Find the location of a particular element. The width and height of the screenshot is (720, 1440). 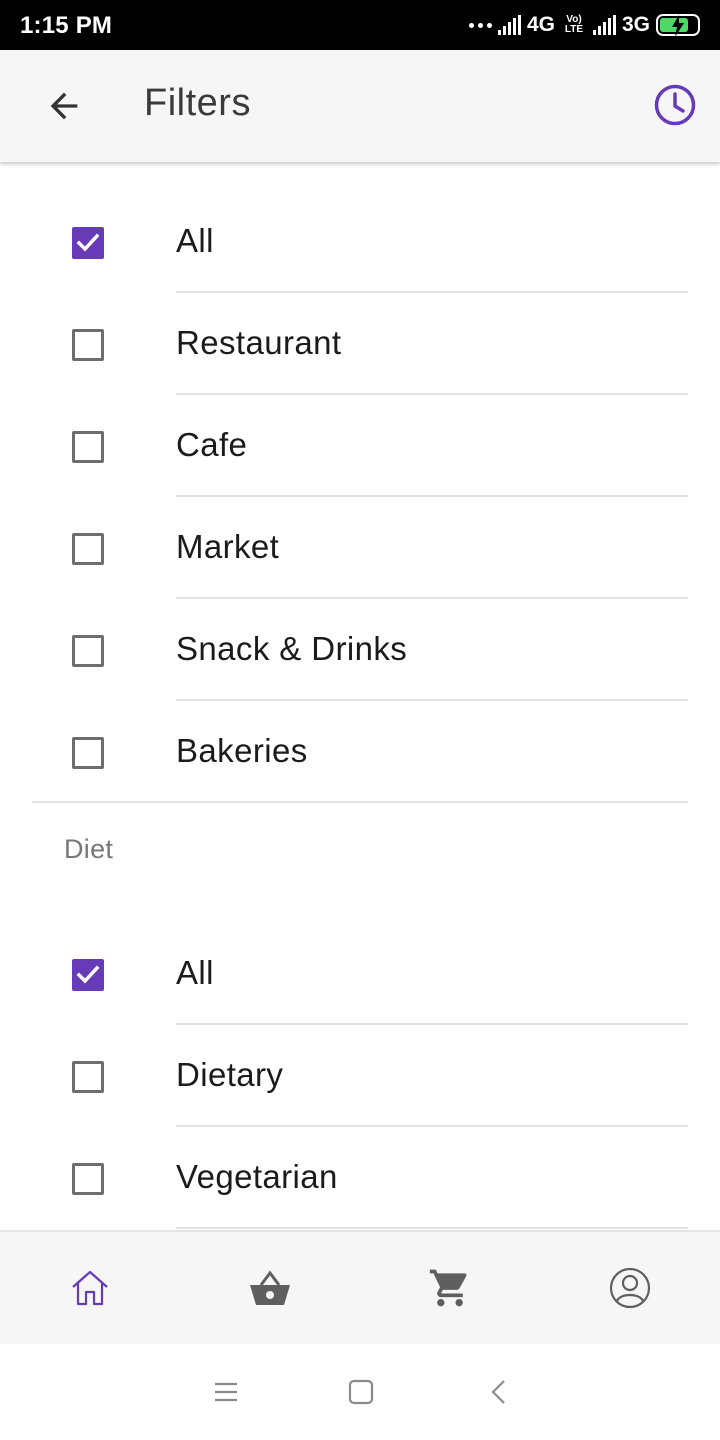

system-home-button is located at coordinates (361, 1392).